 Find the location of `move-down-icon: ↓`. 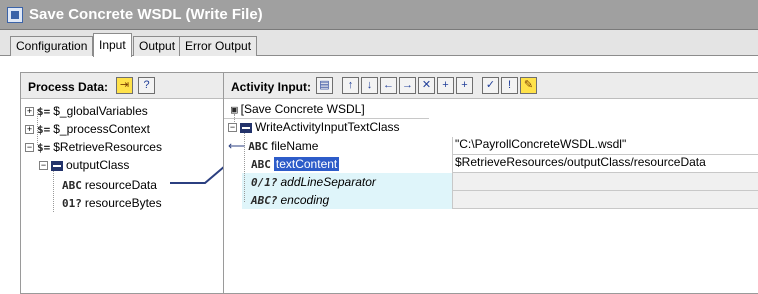

move-down-icon: ↓ is located at coordinates (369, 85).